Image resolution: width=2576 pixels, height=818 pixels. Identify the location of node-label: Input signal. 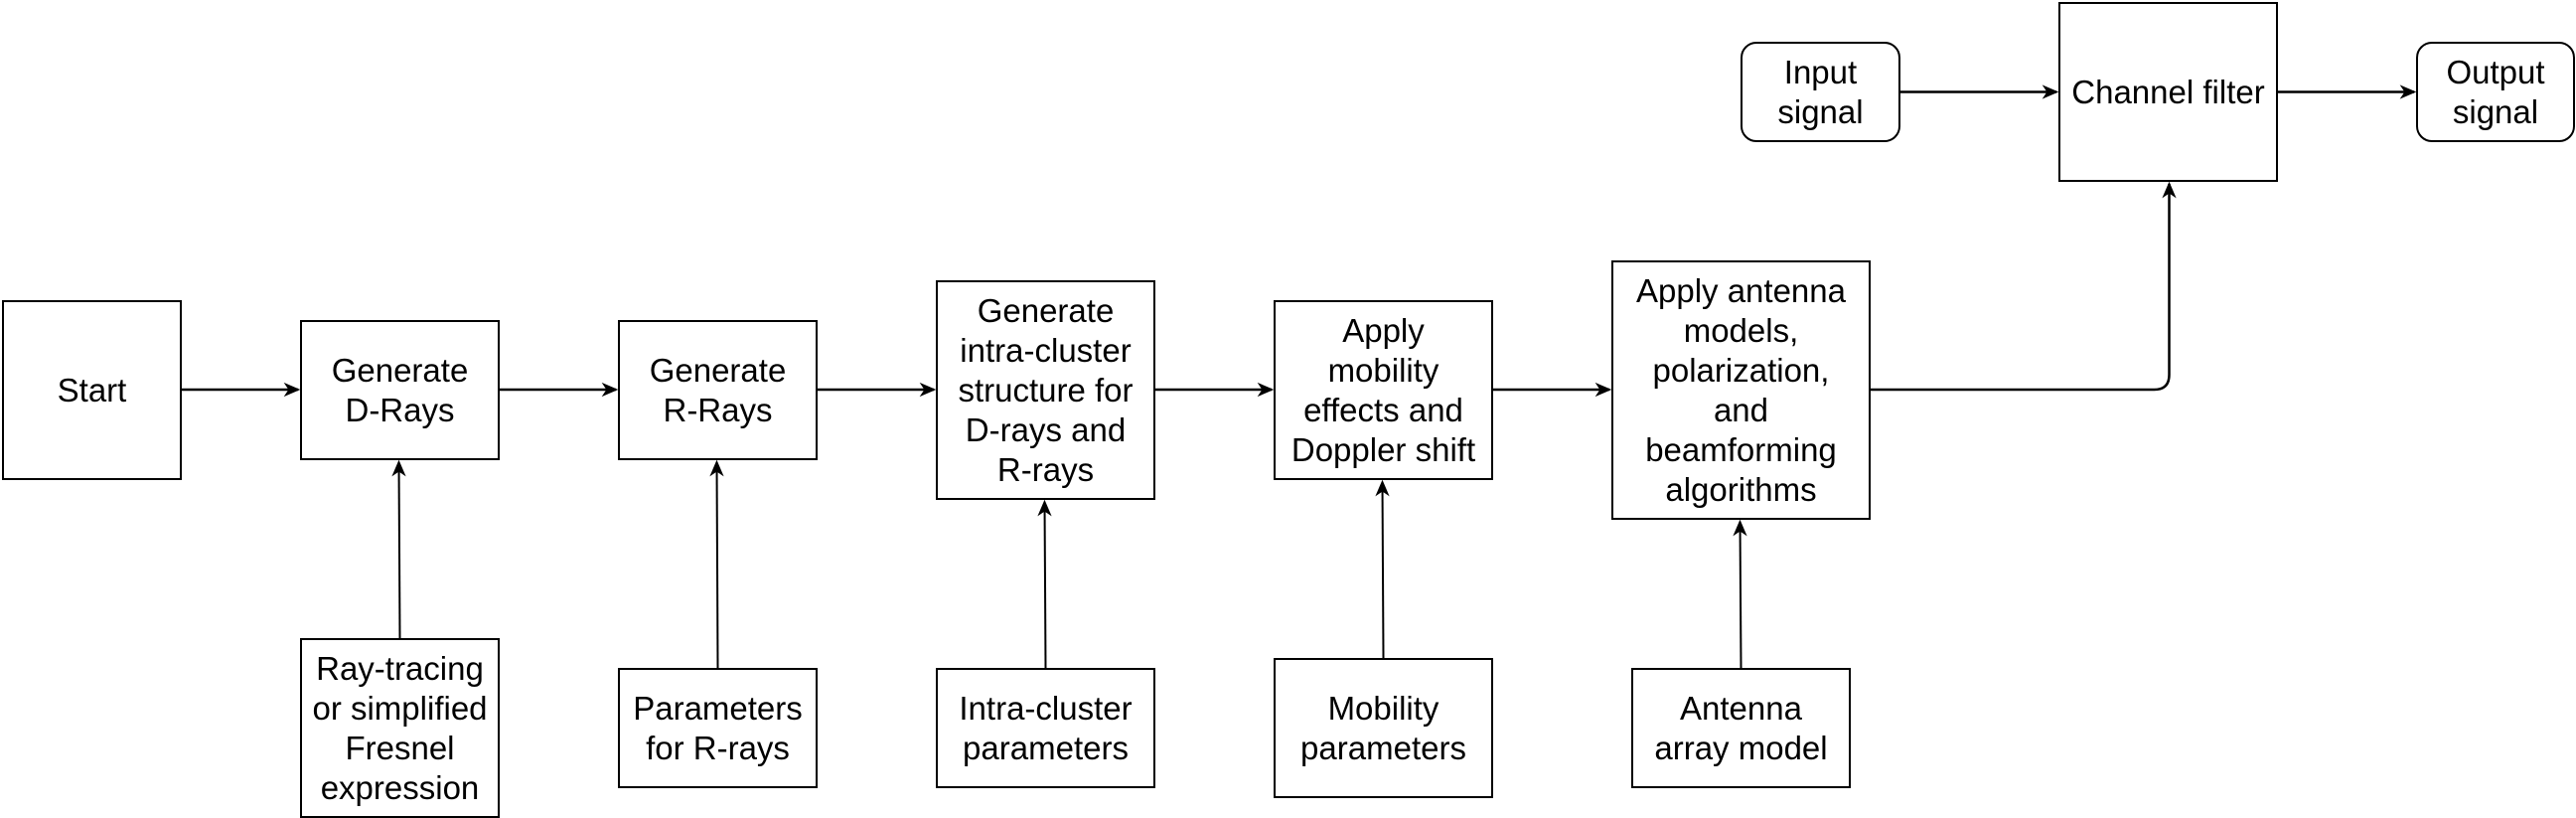
(1820, 92).